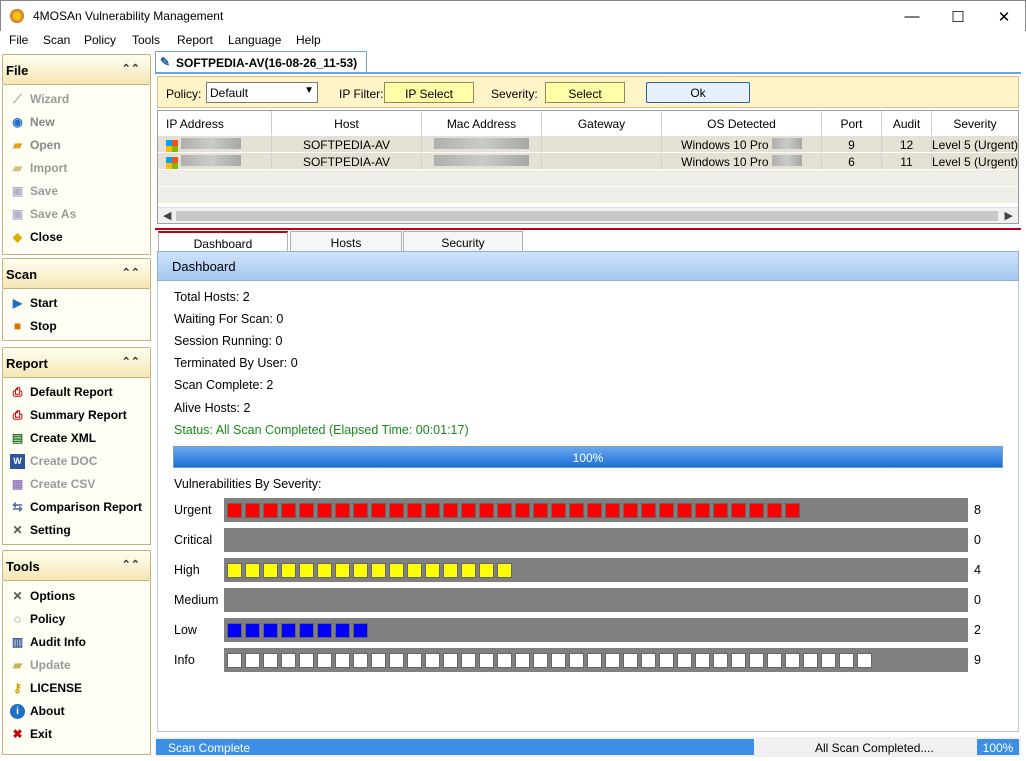 The height and width of the screenshot is (761, 1026). Describe the element at coordinates (48, 619) in the screenshot. I see `sidebar-item-label: Policy` at that location.